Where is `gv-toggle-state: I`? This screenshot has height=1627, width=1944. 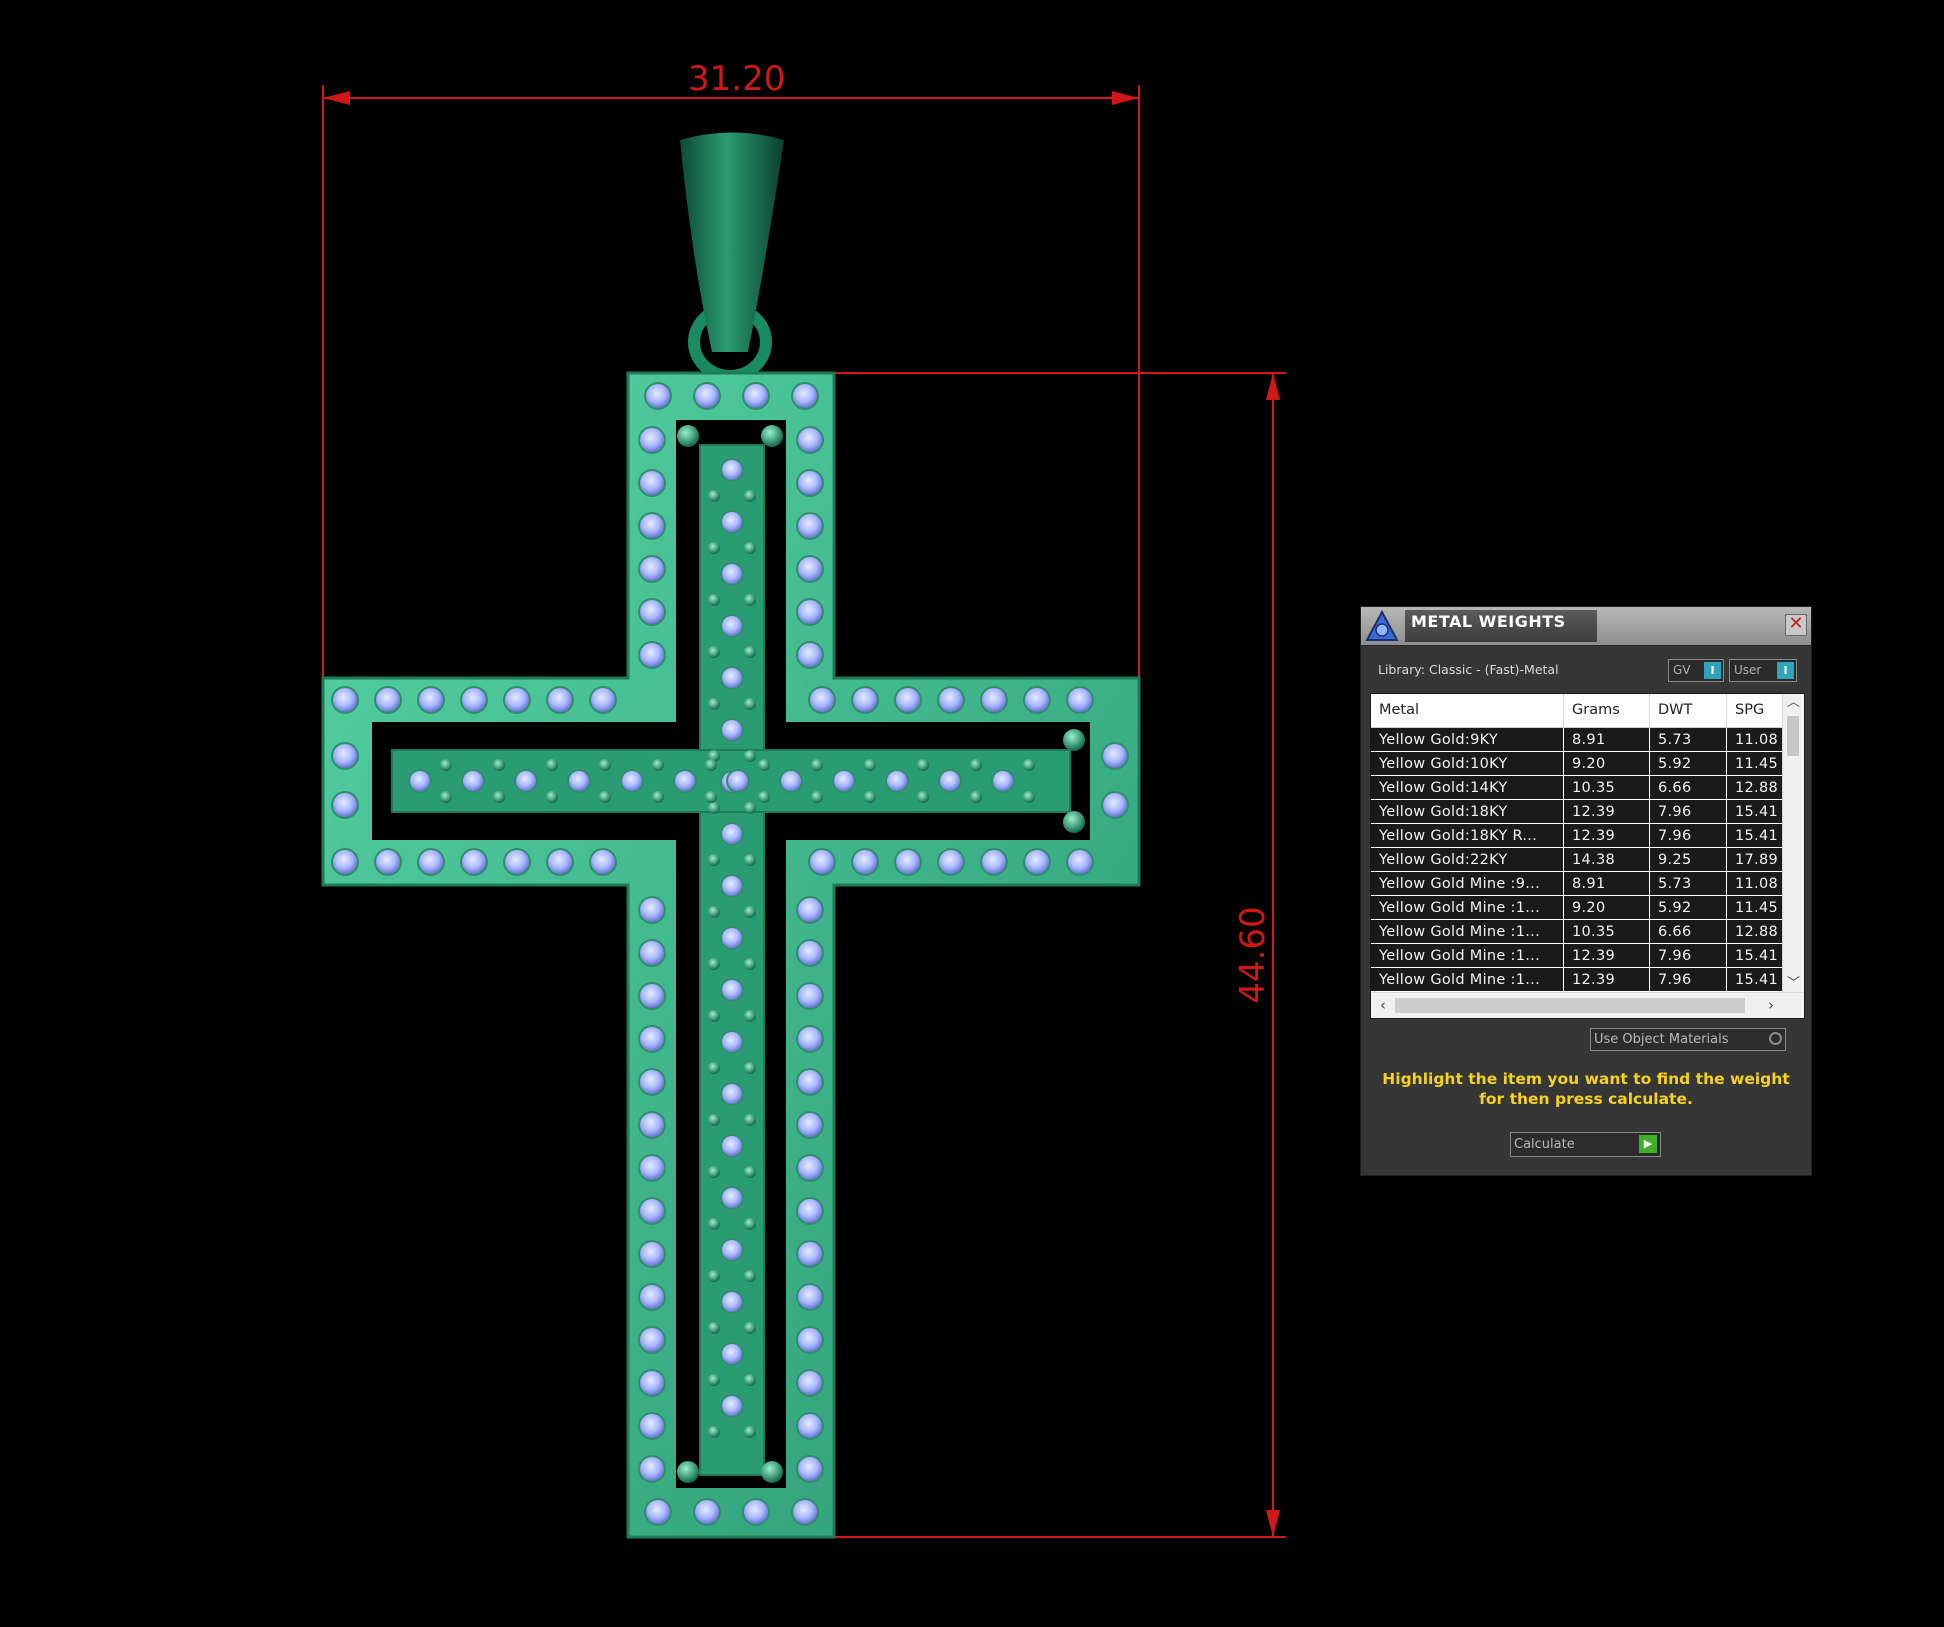
gv-toggle-state: I is located at coordinates (1712, 670).